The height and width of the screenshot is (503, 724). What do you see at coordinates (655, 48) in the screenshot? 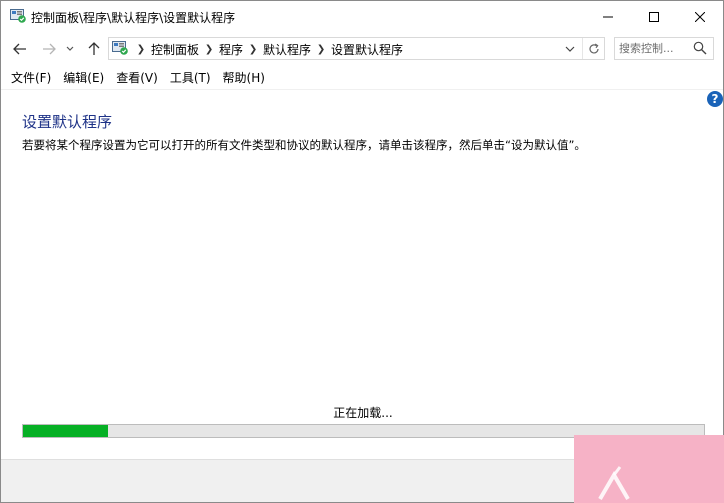
I see `search-input` at bounding box center [655, 48].